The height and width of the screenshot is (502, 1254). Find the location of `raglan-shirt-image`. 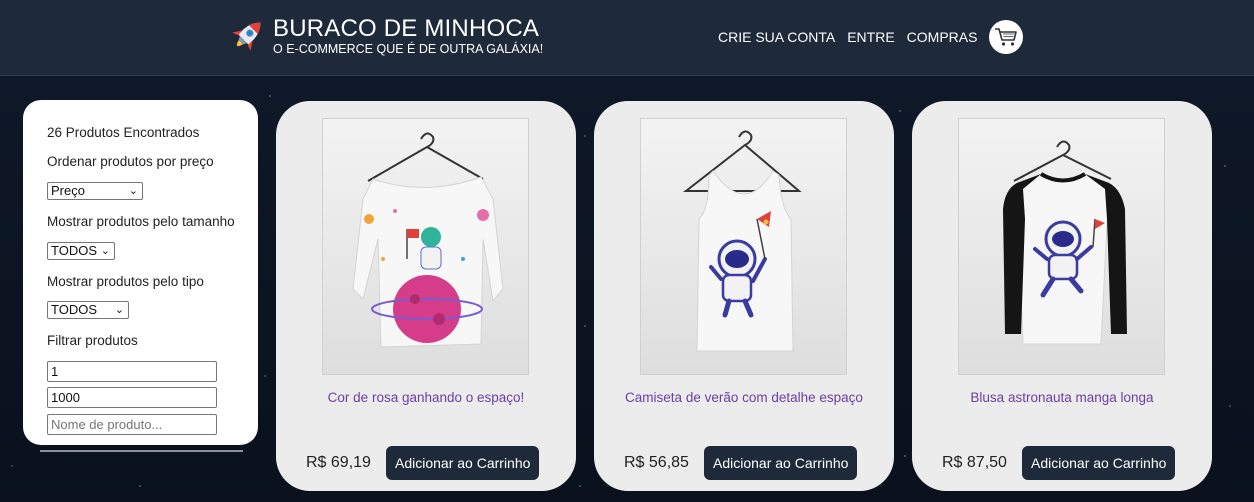

raglan-shirt-image is located at coordinates (1065, 242).